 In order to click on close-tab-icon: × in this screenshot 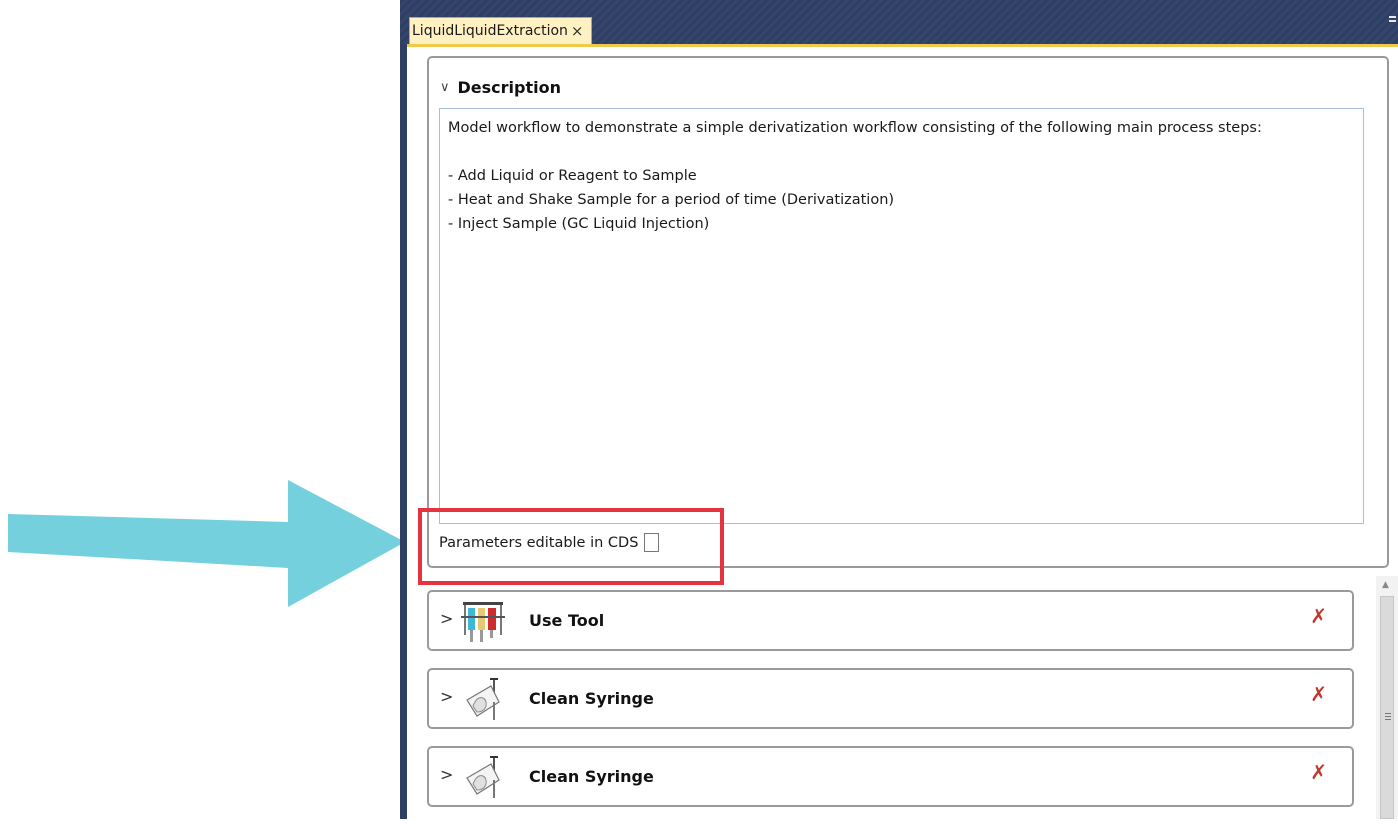, I will do `click(577, 31)`.